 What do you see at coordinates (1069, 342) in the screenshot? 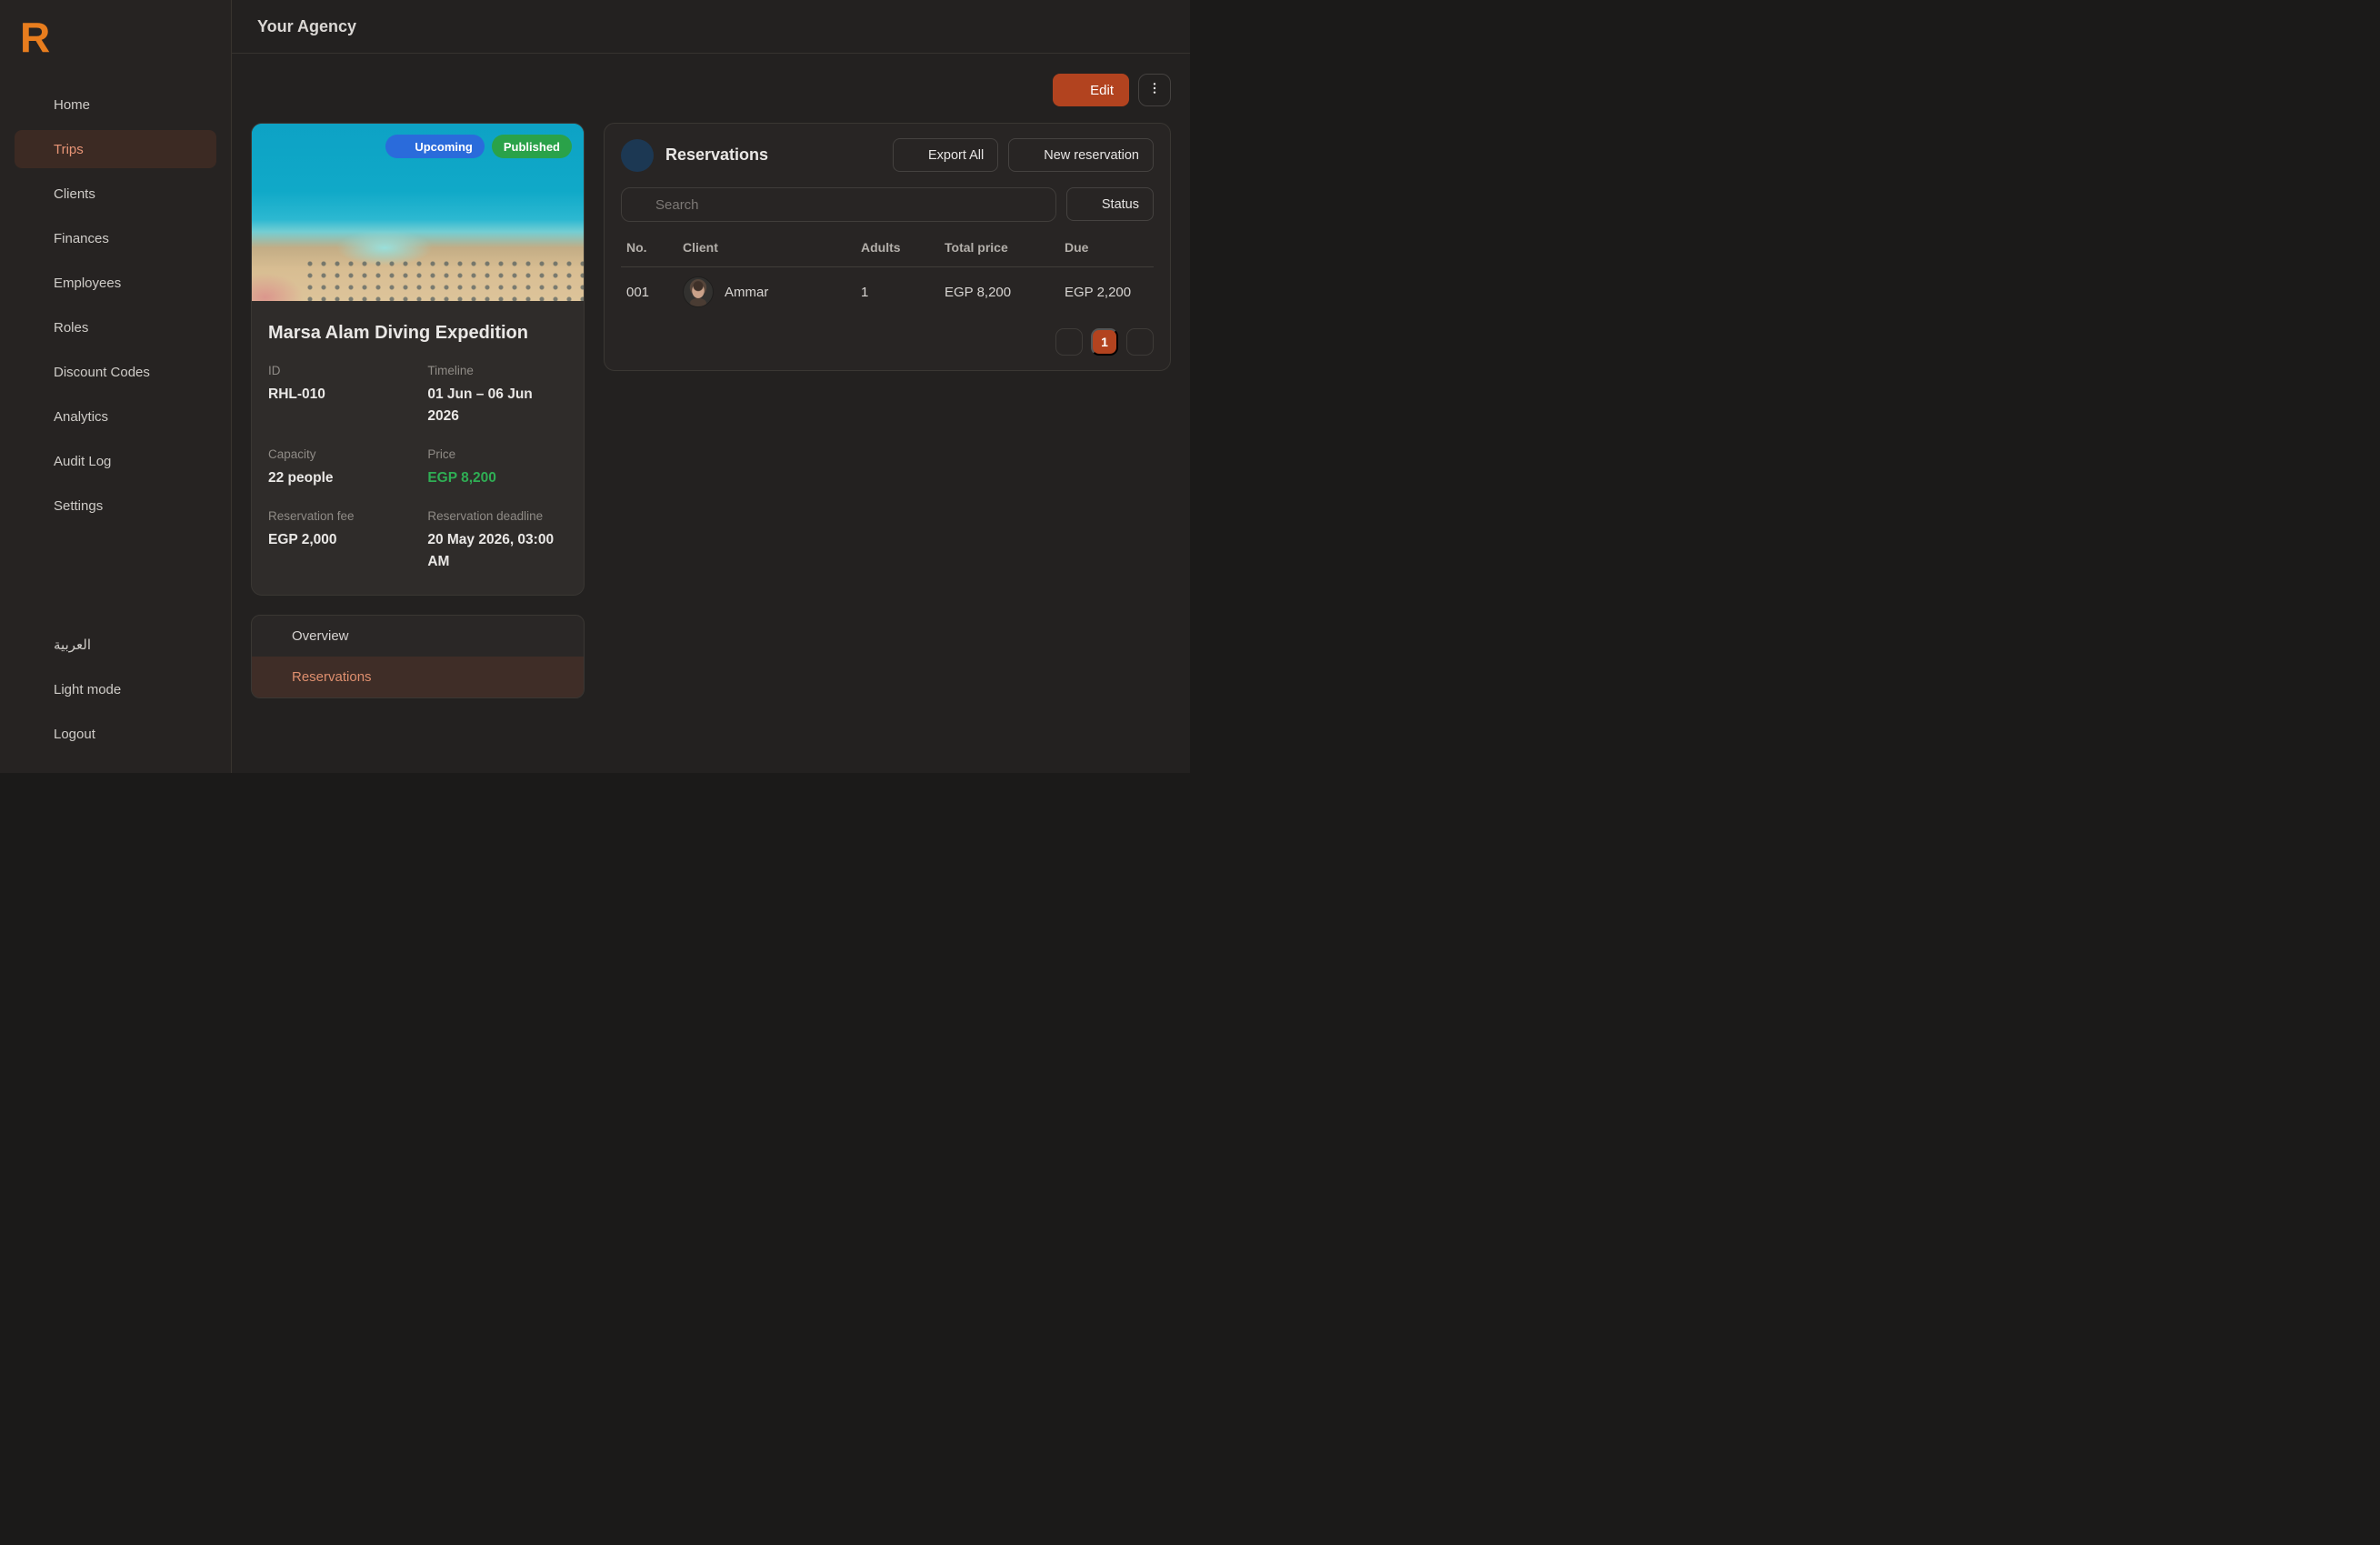
I see `prev-page-button` at bounding box center [1069, 342].